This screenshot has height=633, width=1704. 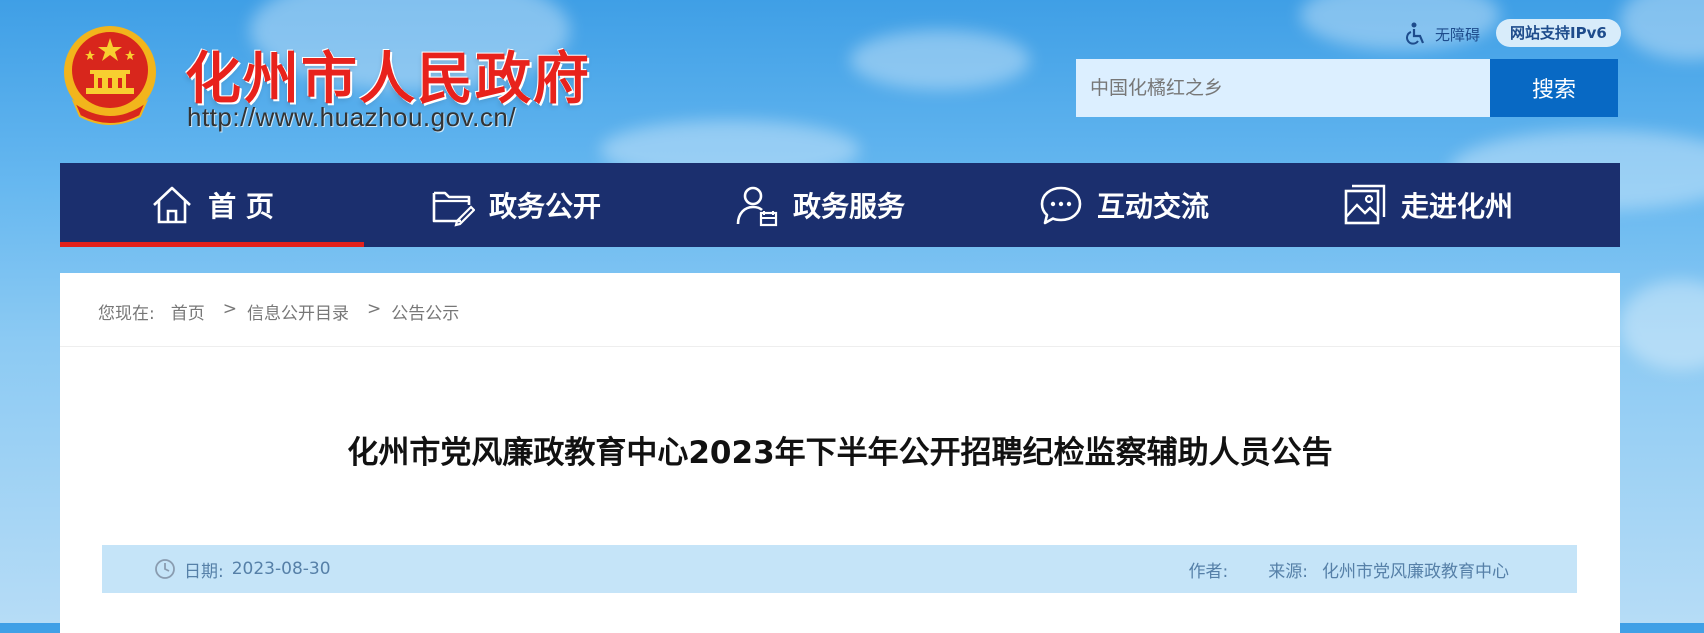 What do you see at coordinates (1152, 206) in the screenshot?
I see `nav-label: 互动交流` at bounding box center [1152, 206].